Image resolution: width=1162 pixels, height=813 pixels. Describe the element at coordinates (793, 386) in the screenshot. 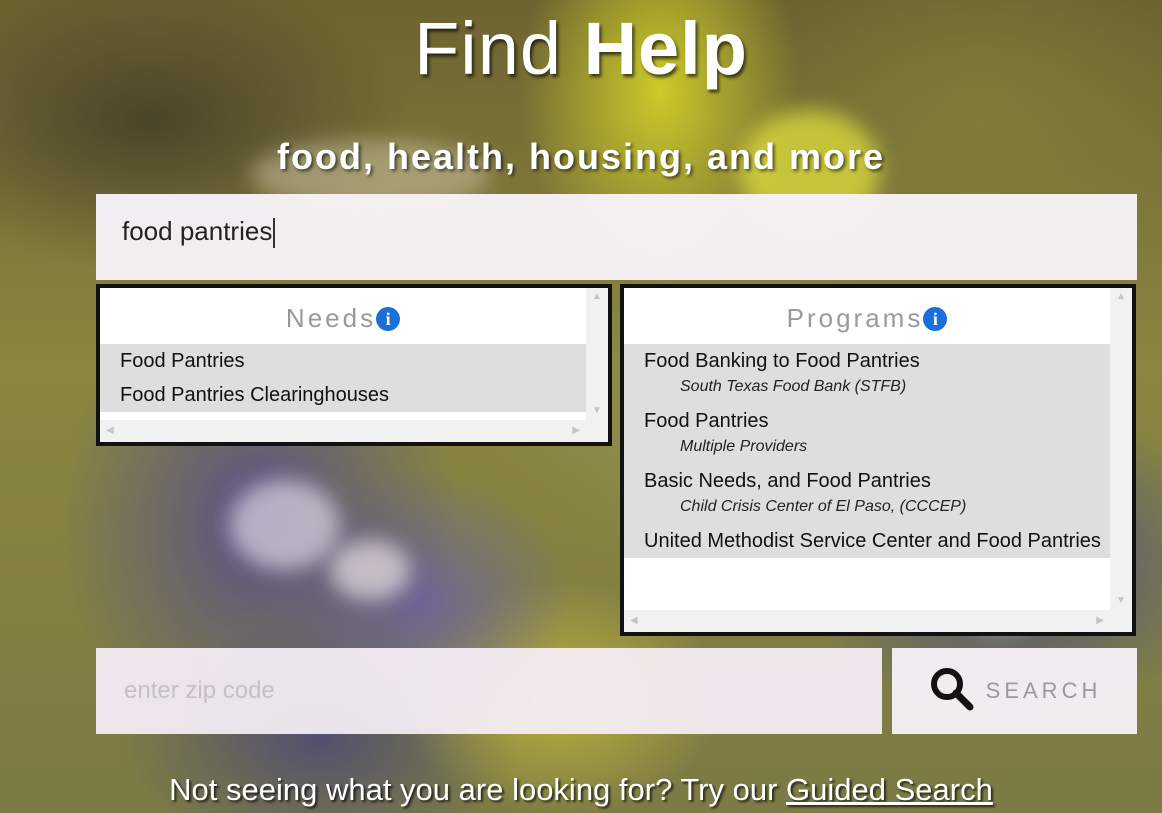

I see `program-provider: South Texas Food Bank (STFB)` at that location.